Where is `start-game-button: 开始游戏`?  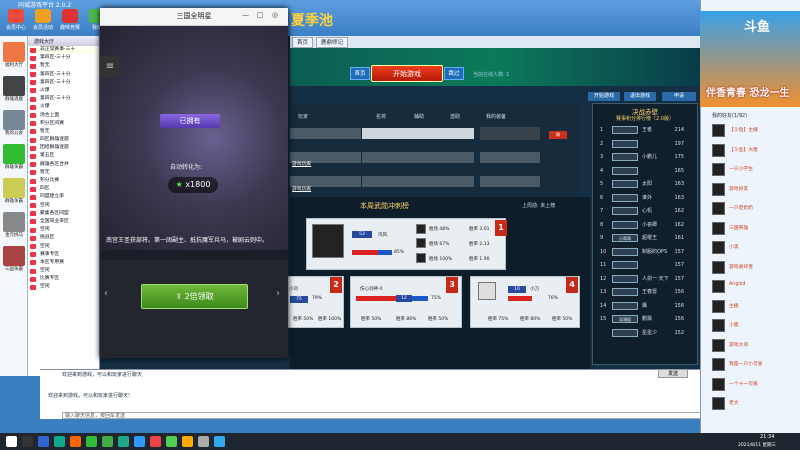
start-game-button: 开始游戏 is located at coordinates (407, 73).